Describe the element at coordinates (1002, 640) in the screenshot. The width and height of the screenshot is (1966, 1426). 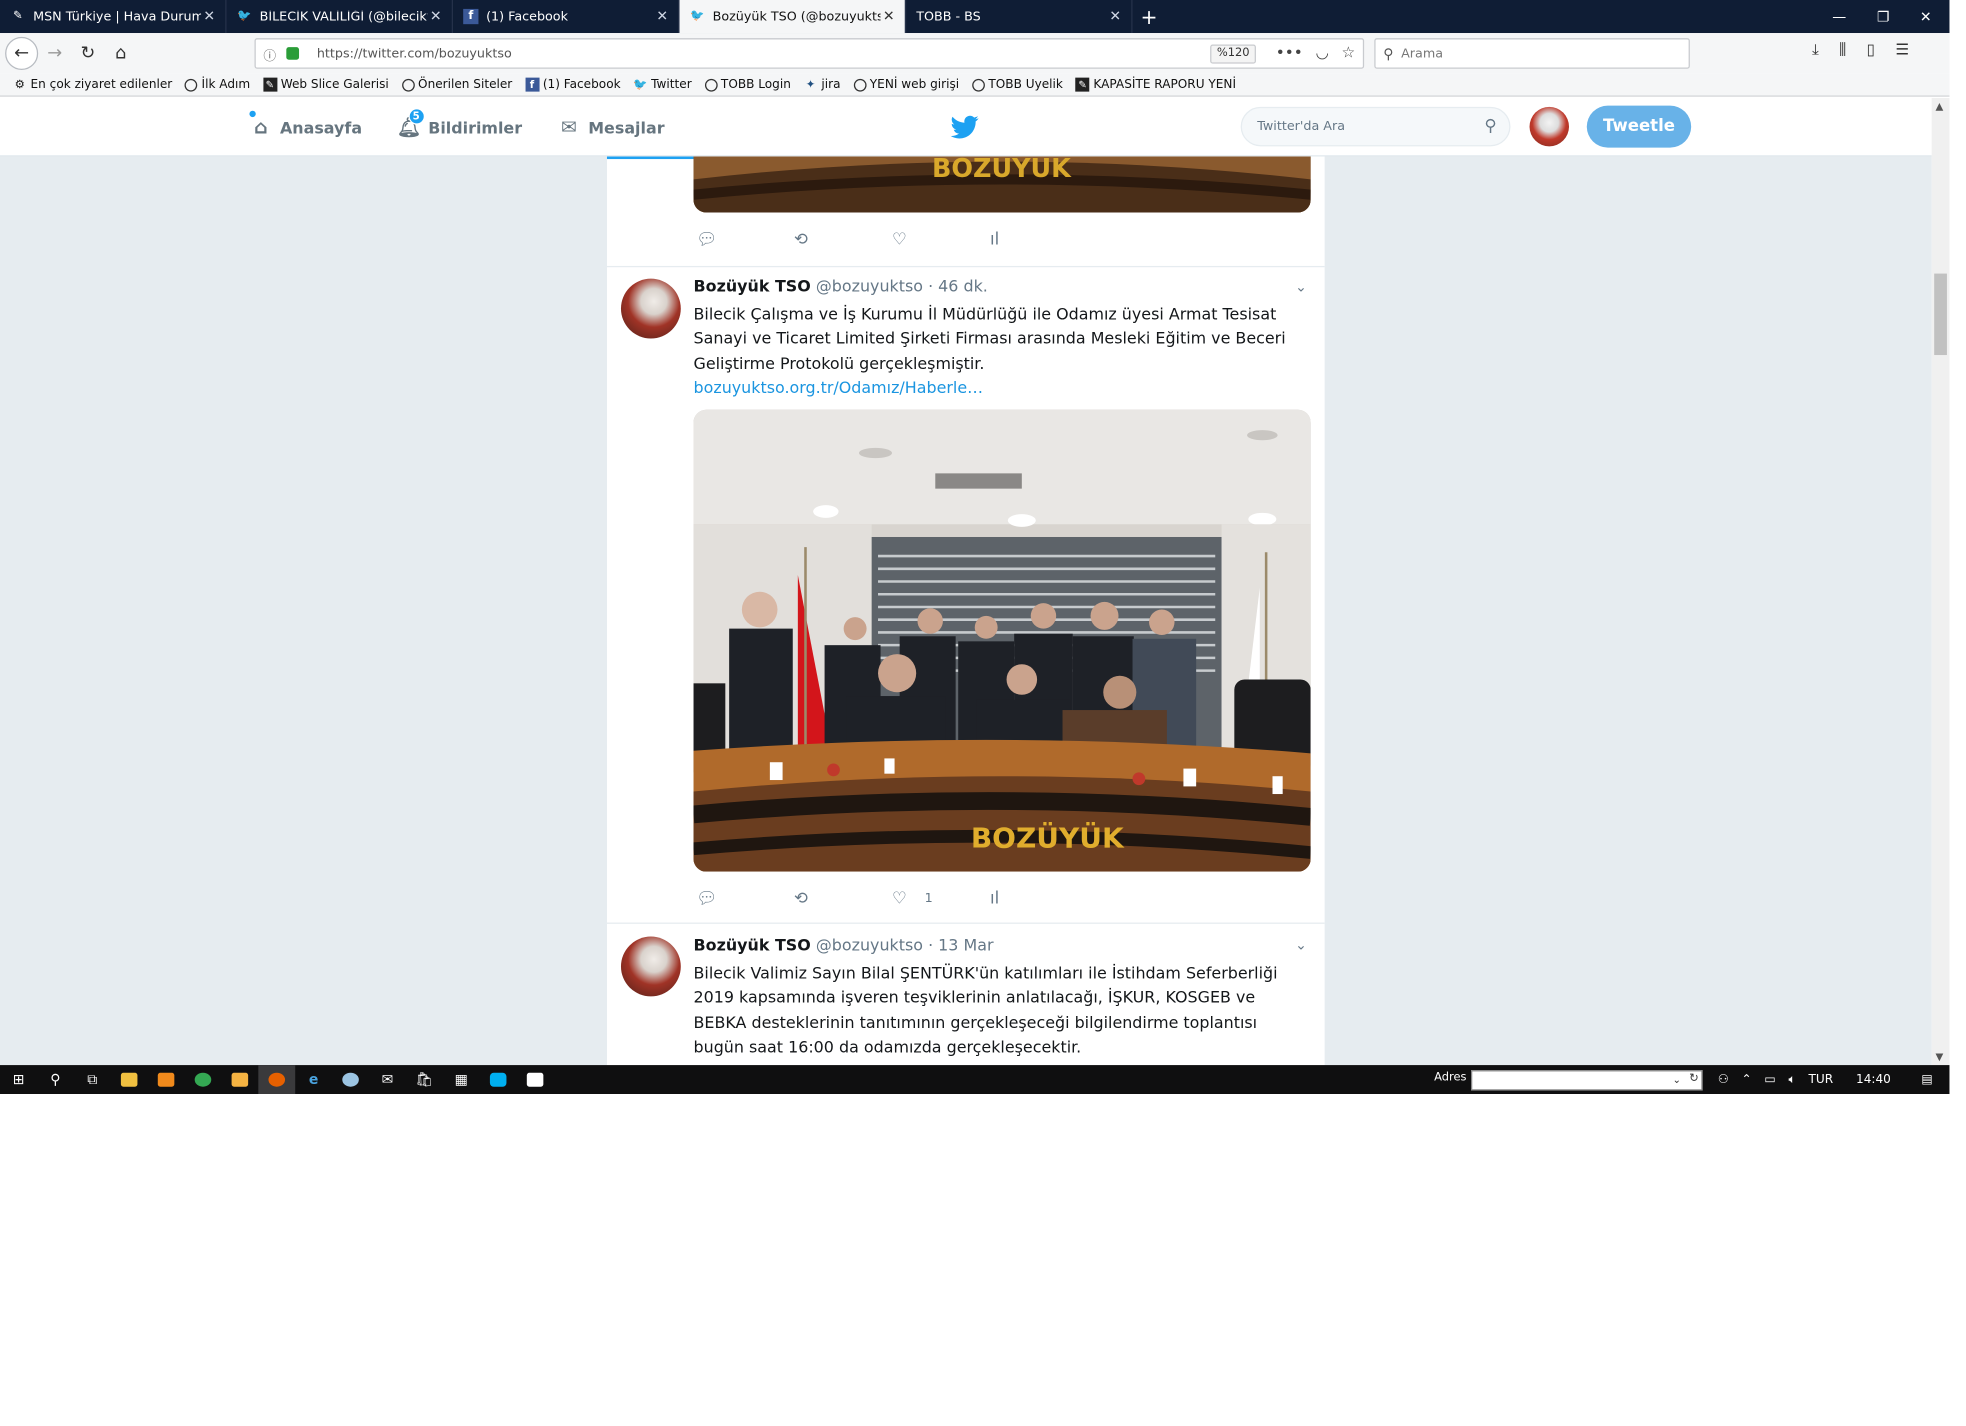
I see `tweet-photo: BOZÜYÜK` at that location.